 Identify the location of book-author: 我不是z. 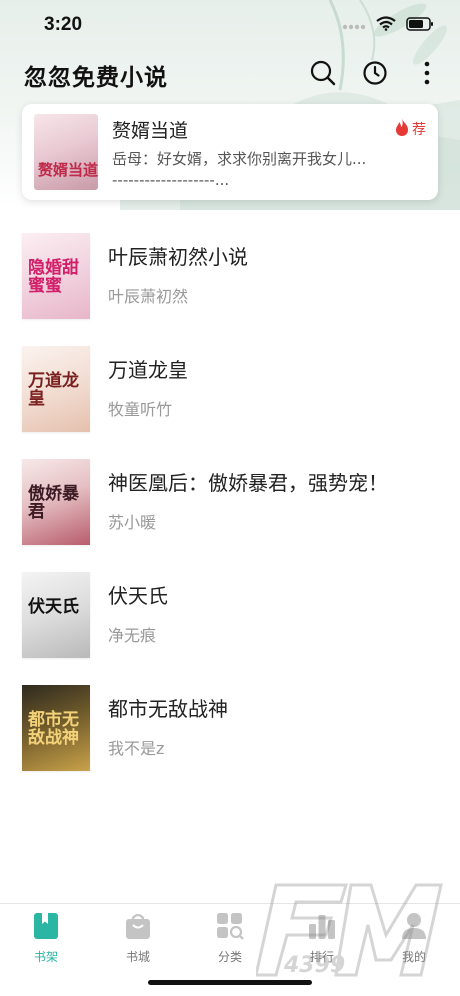
(136, 748).